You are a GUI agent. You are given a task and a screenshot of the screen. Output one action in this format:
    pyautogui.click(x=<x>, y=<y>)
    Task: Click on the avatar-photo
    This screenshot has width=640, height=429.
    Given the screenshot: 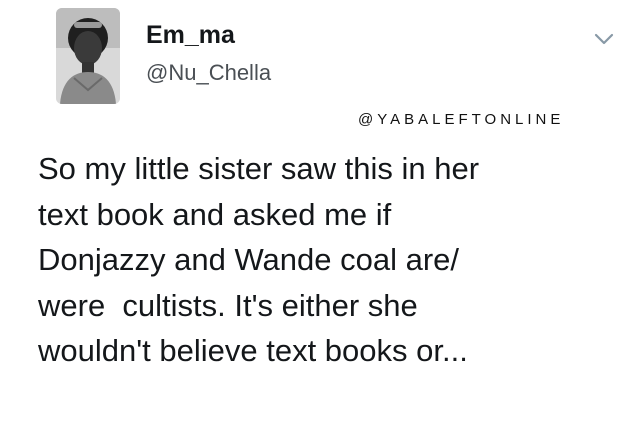 What is the action you would take?
    pyautogui.click(x=88, y=56)
    